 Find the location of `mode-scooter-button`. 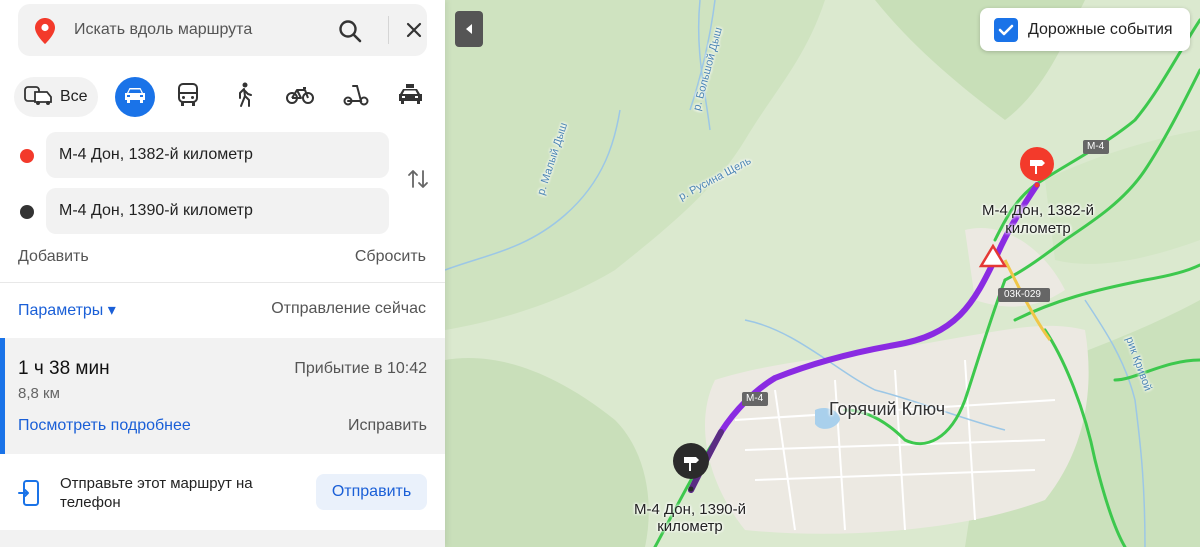

mode-scooter-button is located at coordinates (356, 97).